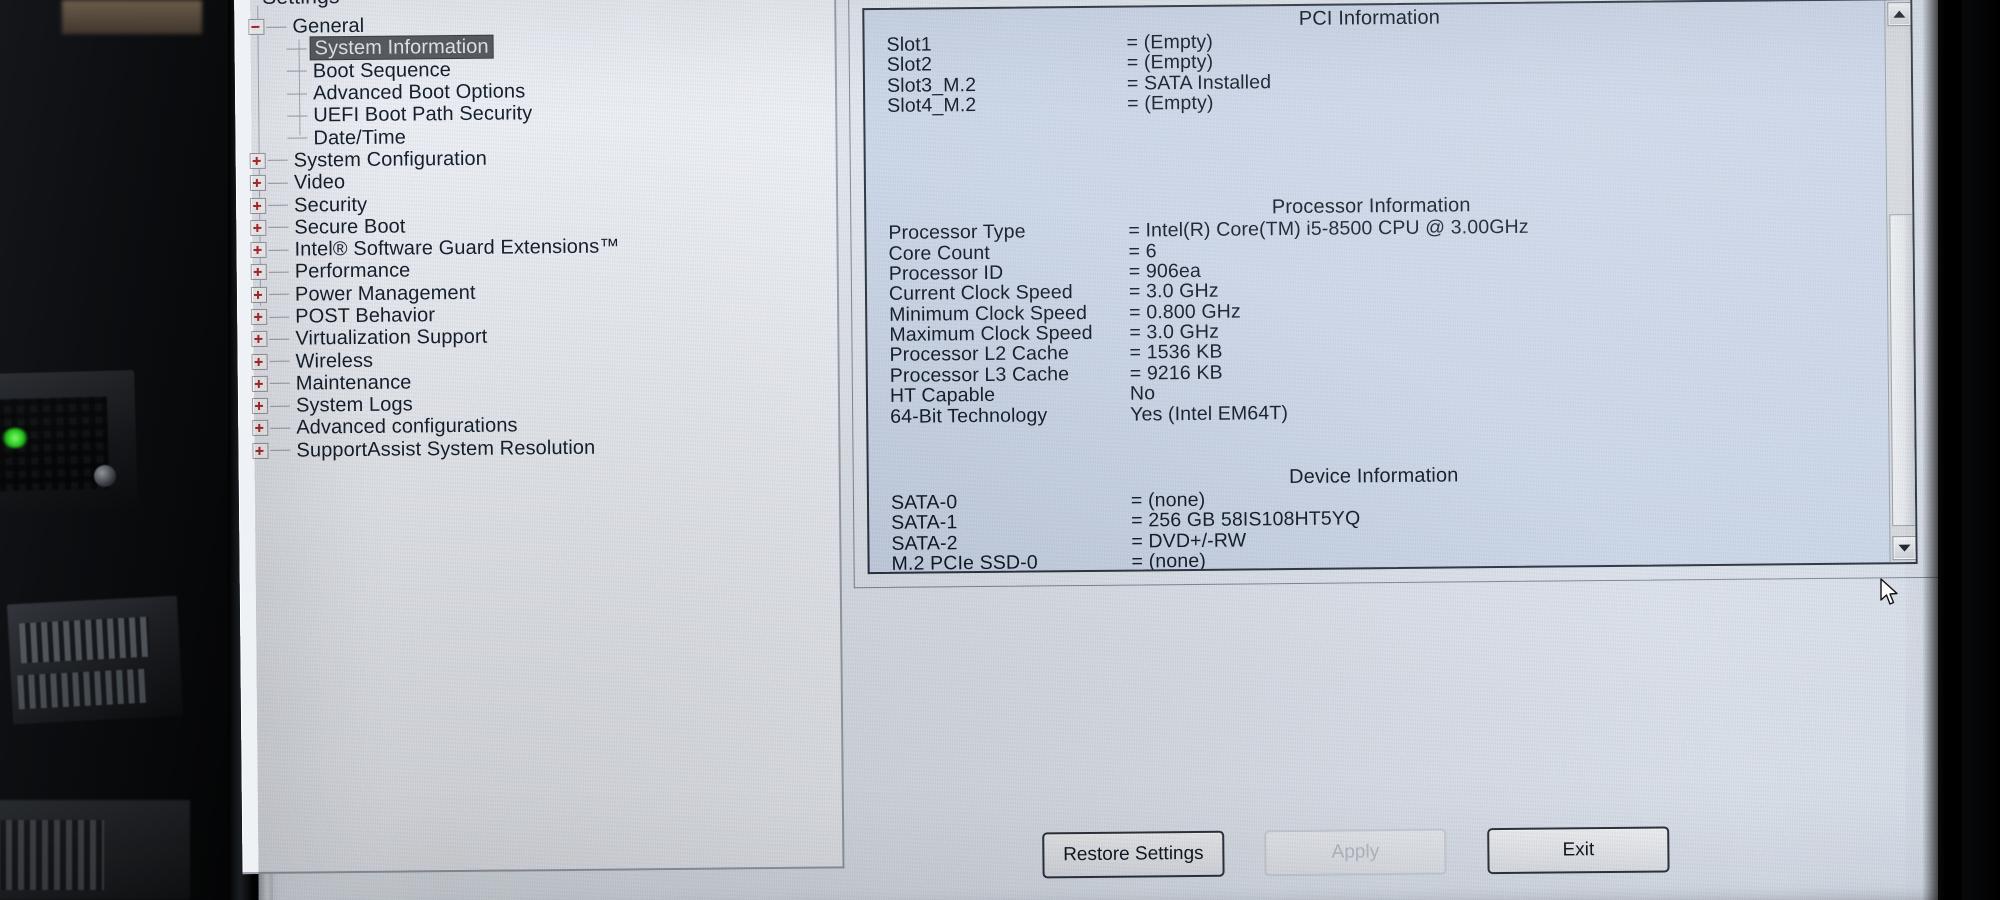  I want to click on chassis-bottom-vent, so click(52, 855).